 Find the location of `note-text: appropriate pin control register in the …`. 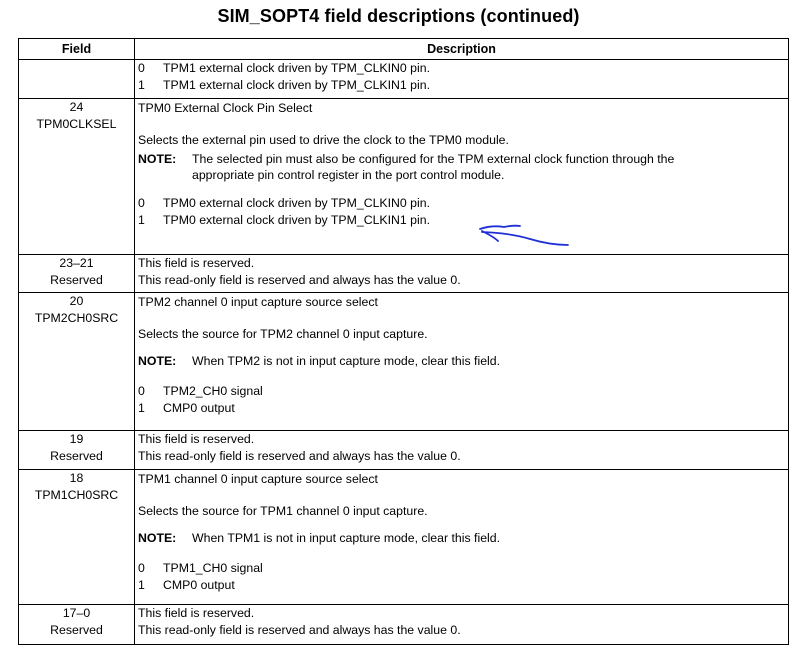

note-text: appropriate pin control register in the … is located at coordinates (348, 175).